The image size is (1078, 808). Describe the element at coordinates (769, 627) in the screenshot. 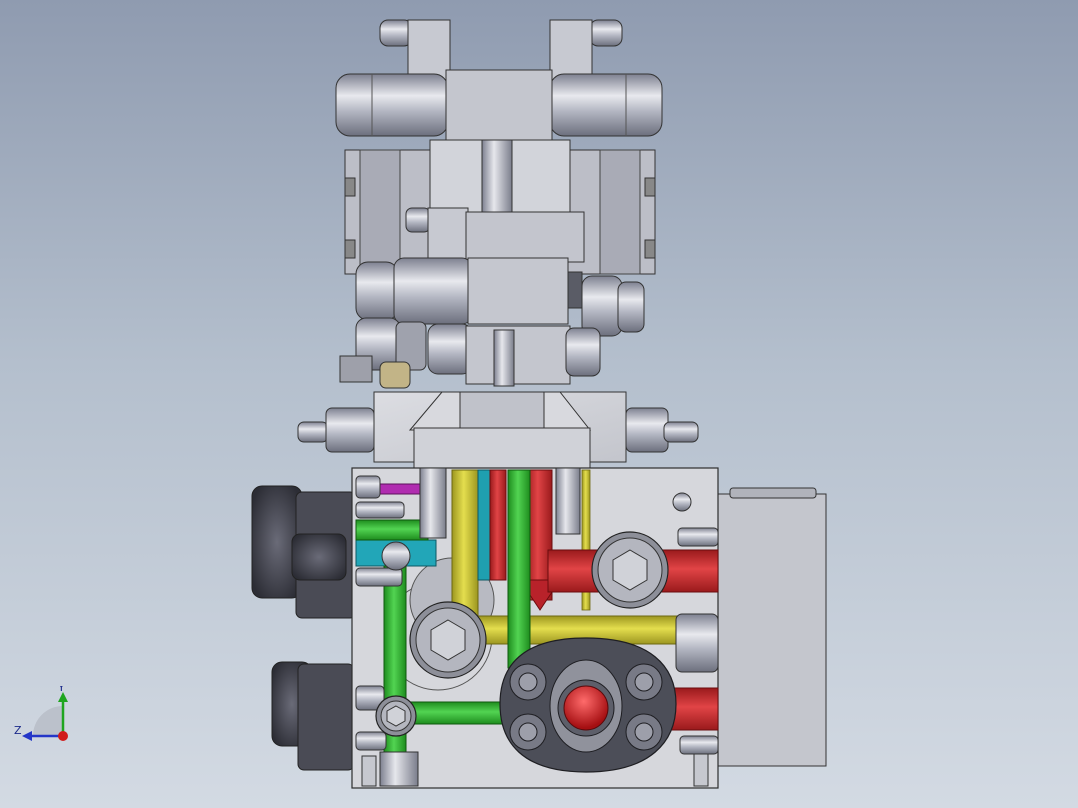

I see `right-side-block` at that location.